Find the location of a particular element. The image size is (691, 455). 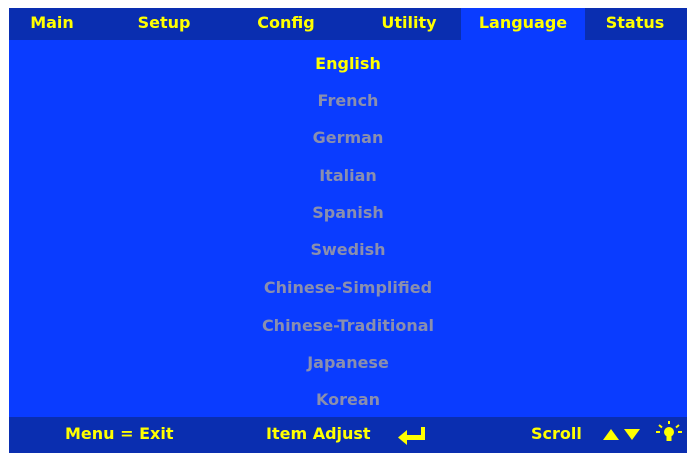

tab-utility: Utility is located at coordinates (409, 24).